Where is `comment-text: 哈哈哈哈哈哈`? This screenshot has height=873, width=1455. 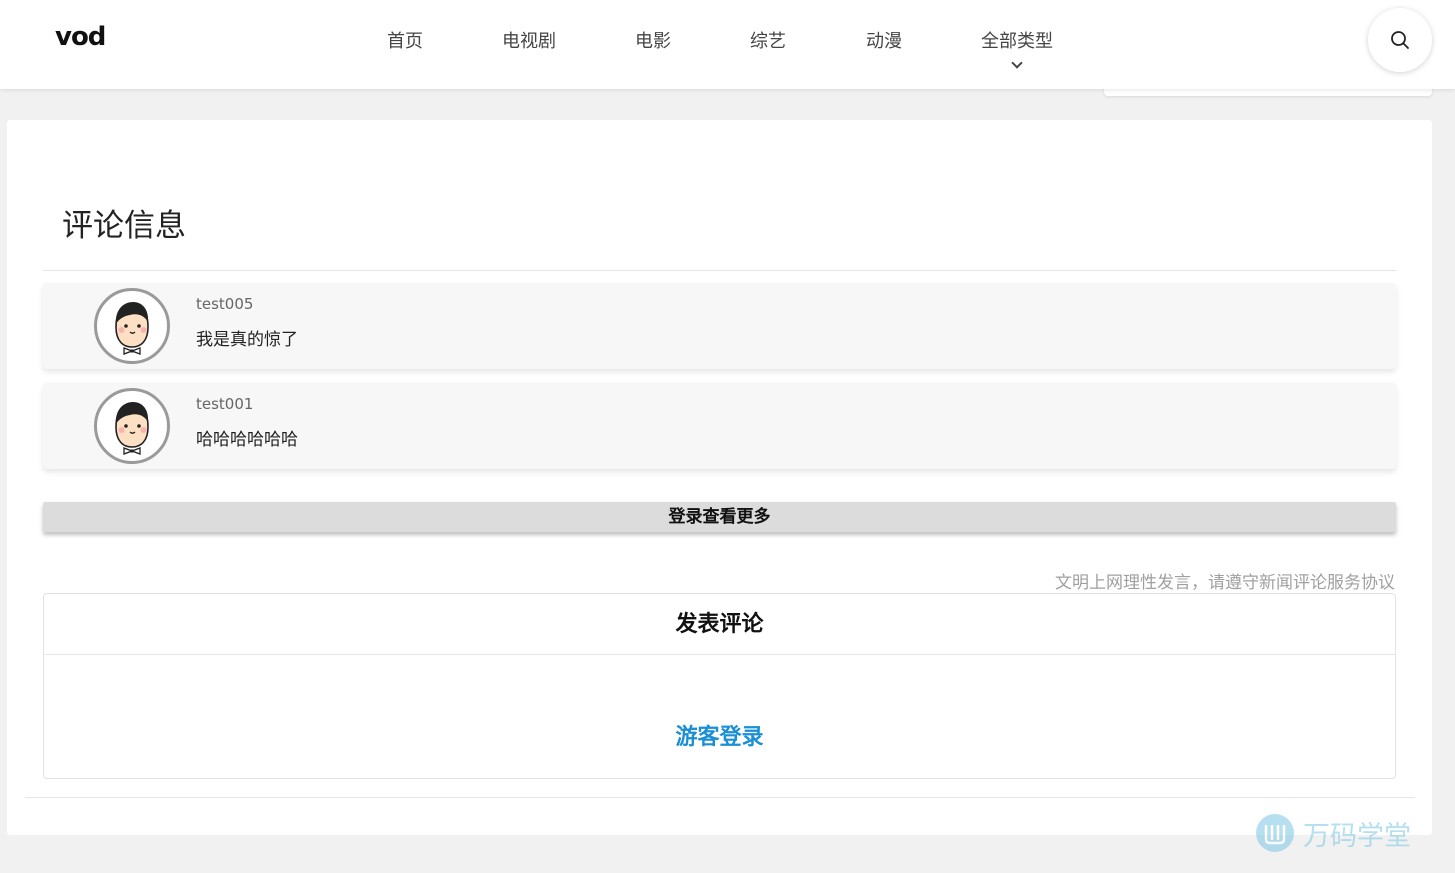
comment-text: 哈哈哈哈哈哈 is located at coordinates (247, 440).